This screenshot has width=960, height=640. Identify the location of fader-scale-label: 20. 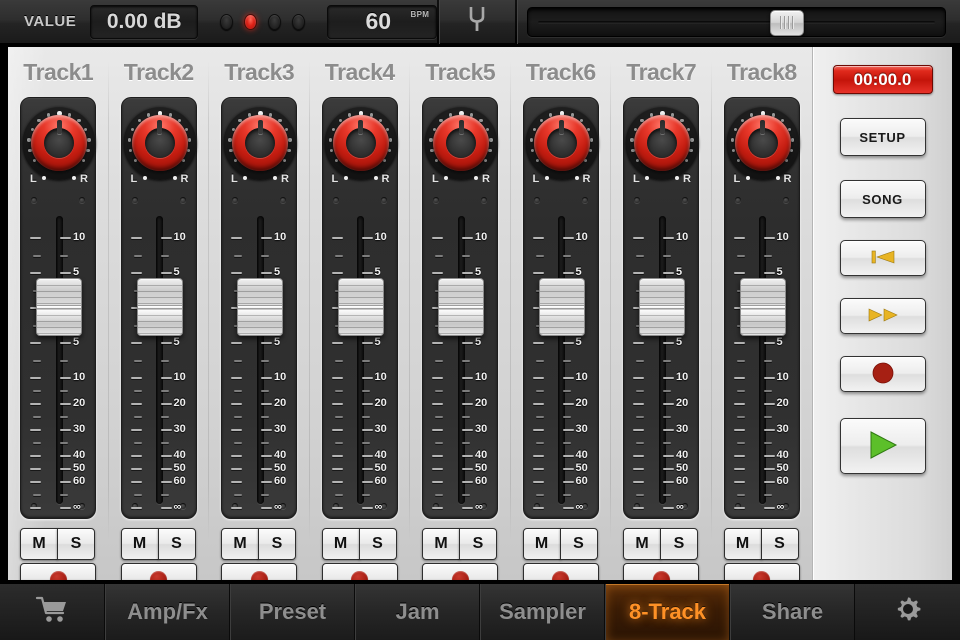
(280, 403).